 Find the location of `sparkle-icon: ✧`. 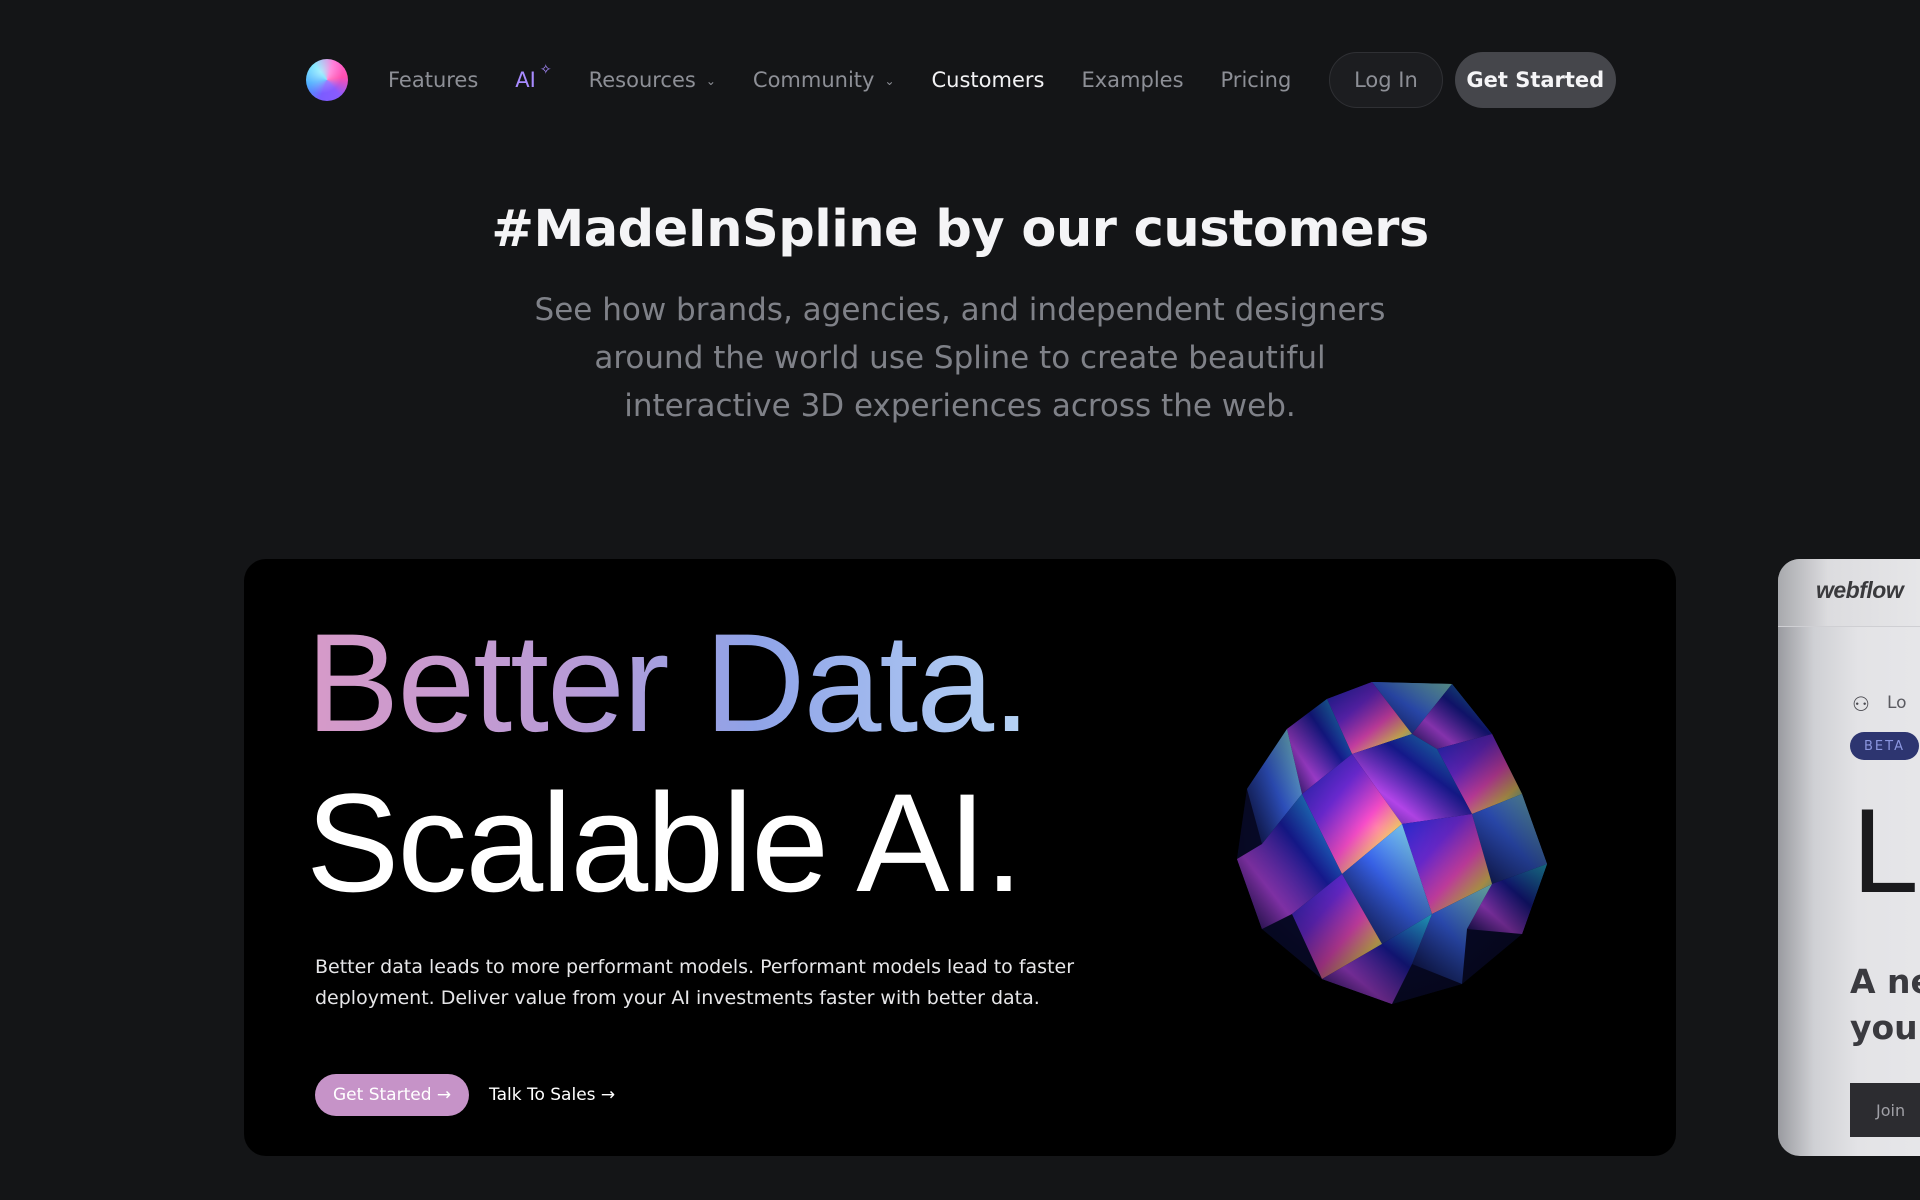

sparkle-icon: ✧ is located at coordinates (545, 70).